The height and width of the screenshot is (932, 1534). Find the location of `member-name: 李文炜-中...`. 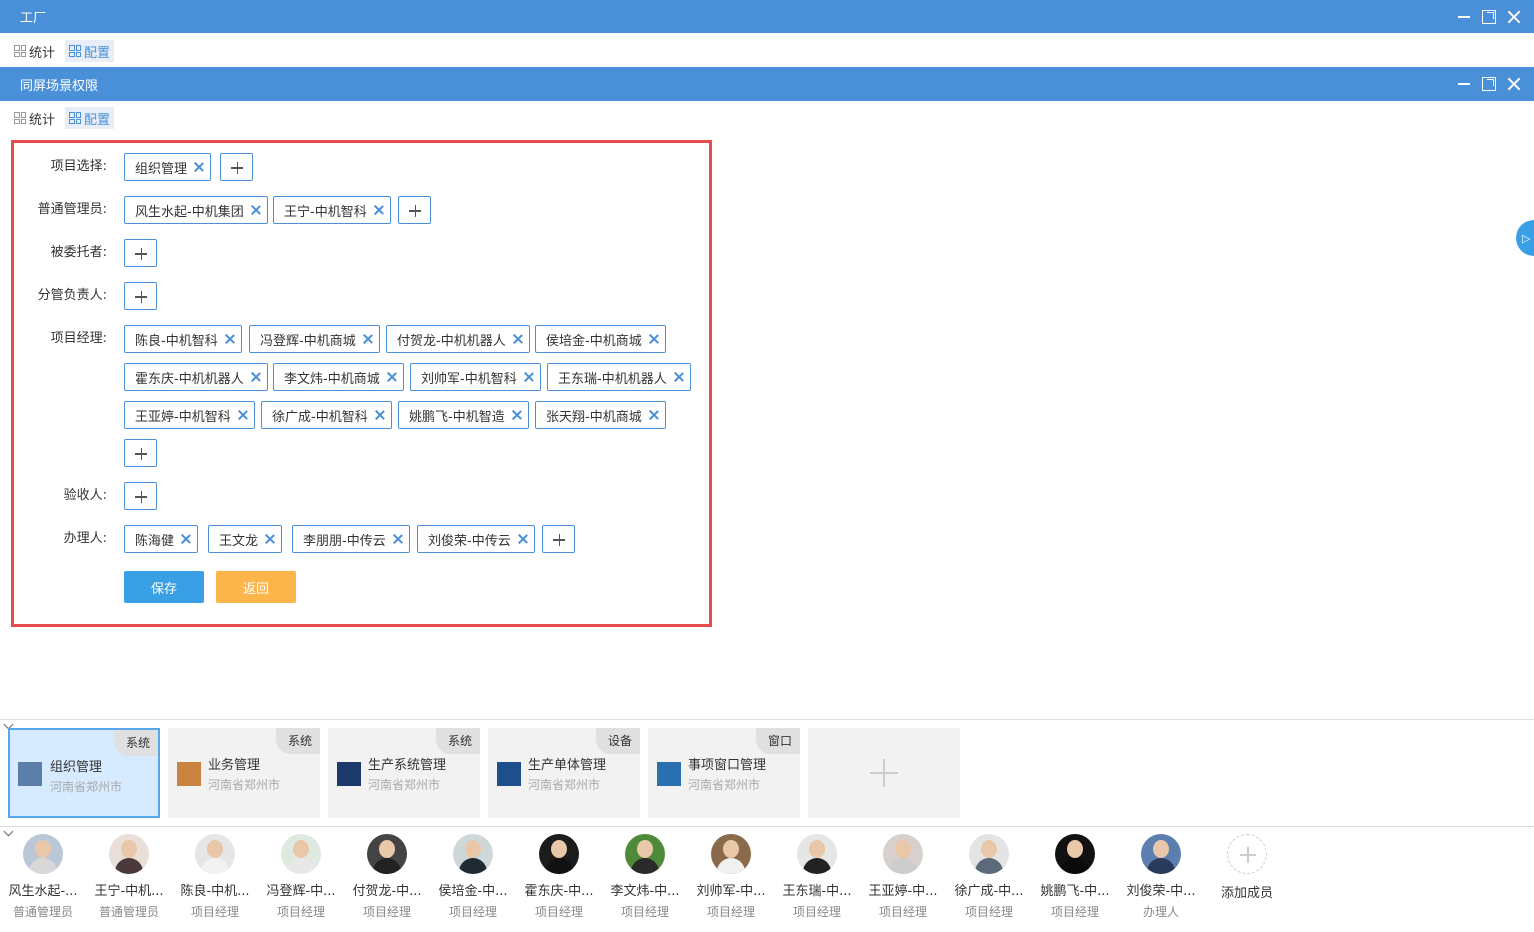

member-name: 李文炜-中... is located at coordinates (645, 891).